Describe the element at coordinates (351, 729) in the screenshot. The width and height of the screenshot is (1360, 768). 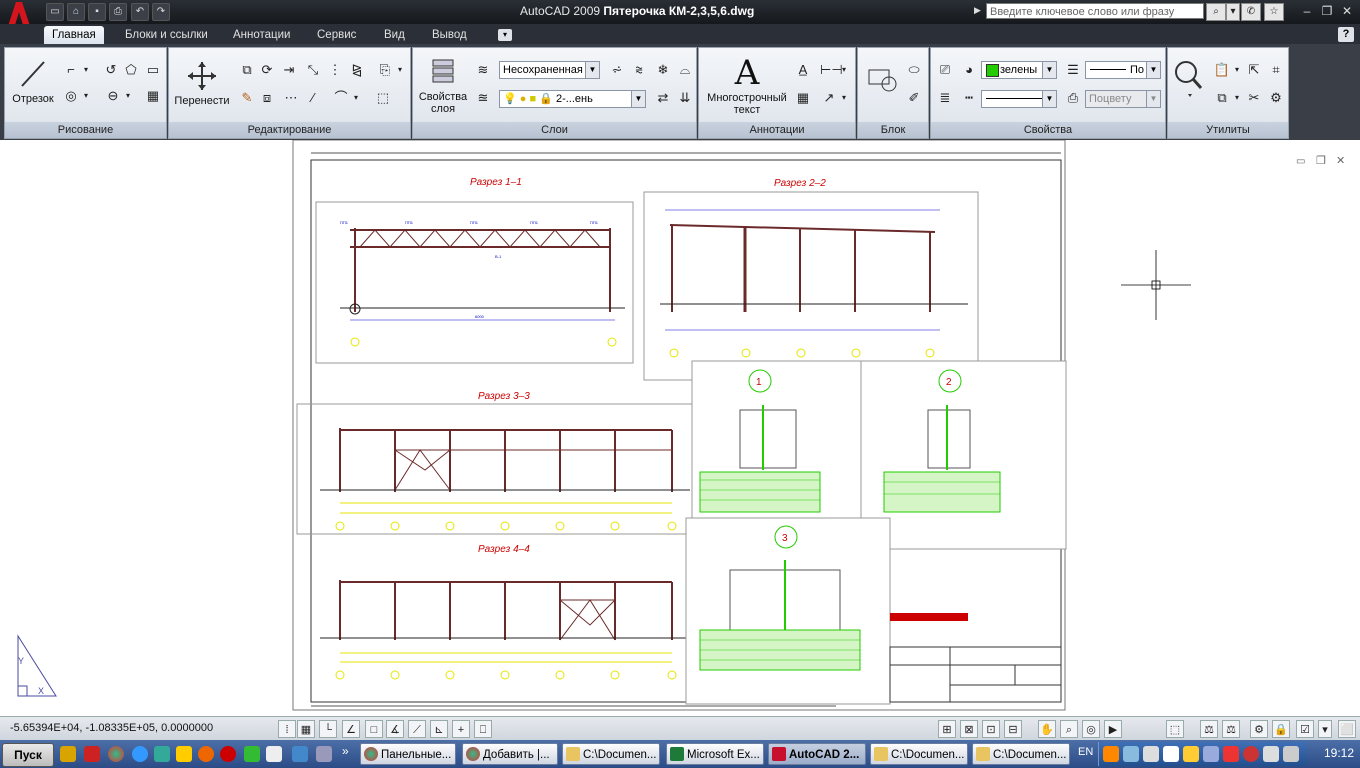
I see `polar-icon: ∠` at that location.